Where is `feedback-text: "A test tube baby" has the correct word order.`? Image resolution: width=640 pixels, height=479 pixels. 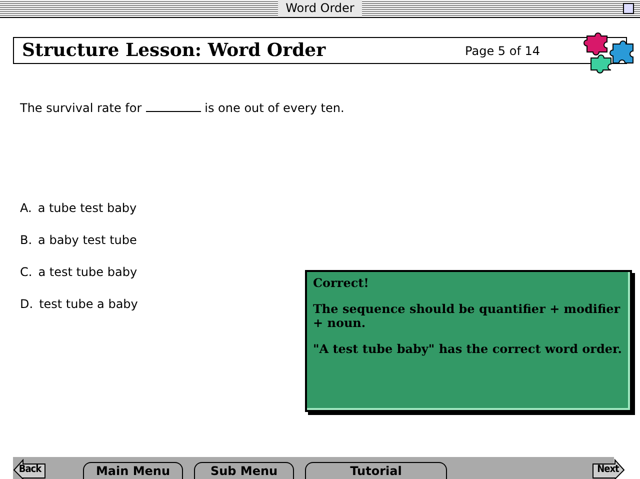 feedback-text: "A test tube baby" has the correct word order. is located at coordinates (468, 349).